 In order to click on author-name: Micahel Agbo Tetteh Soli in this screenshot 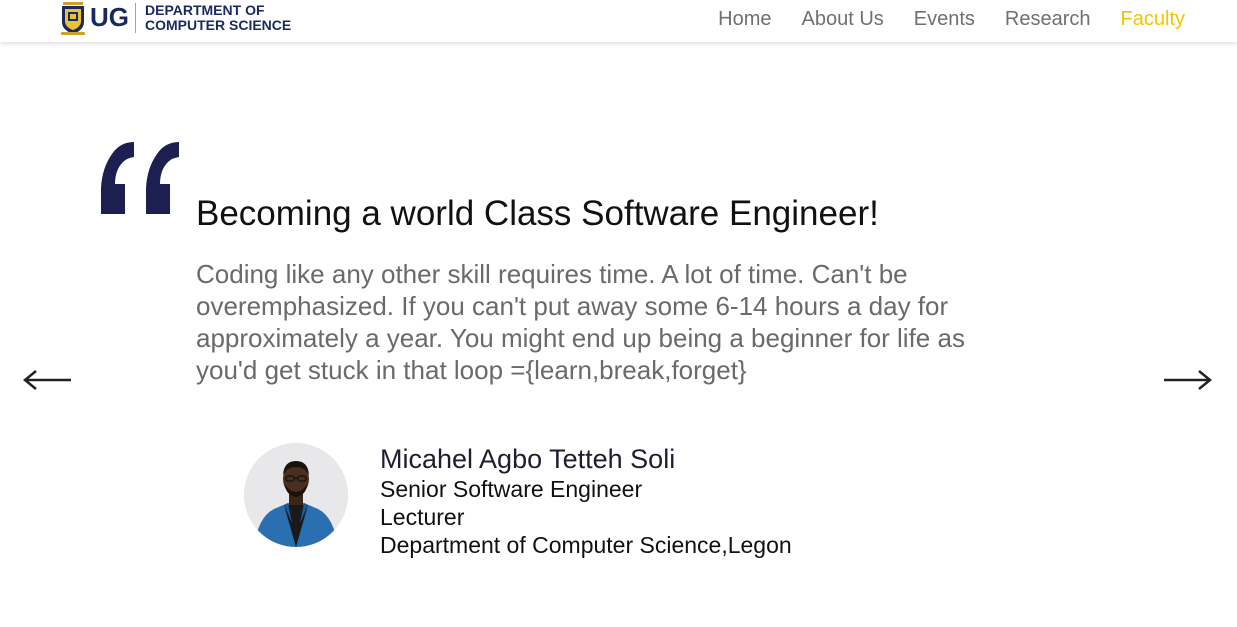, I will do `click(528, 459)`.